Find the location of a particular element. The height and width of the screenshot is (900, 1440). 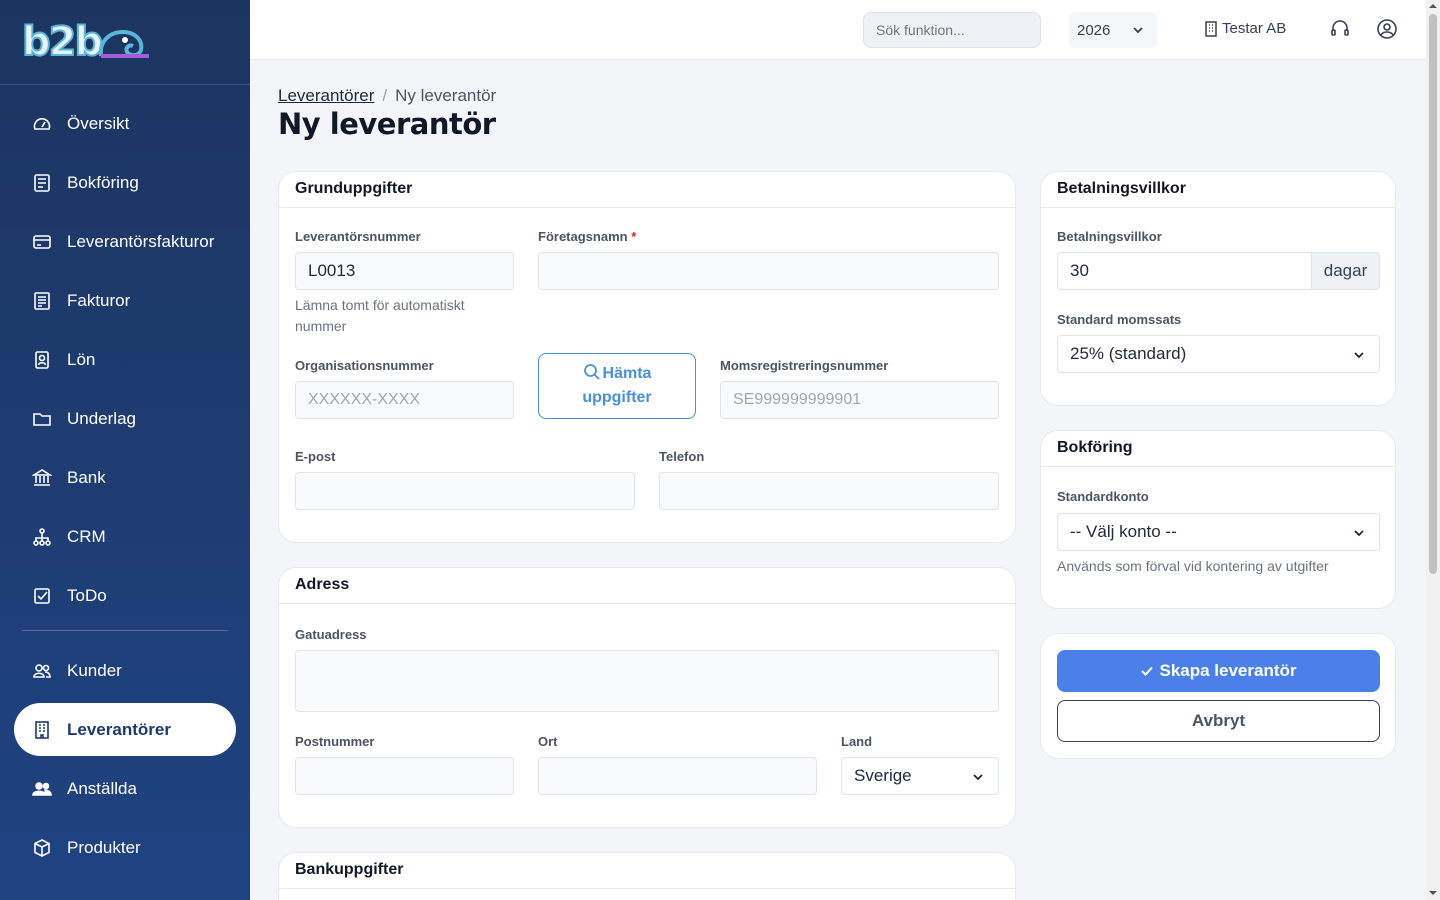

vat-rate-label: Standard momssats is located at coordinates (1119, 319).